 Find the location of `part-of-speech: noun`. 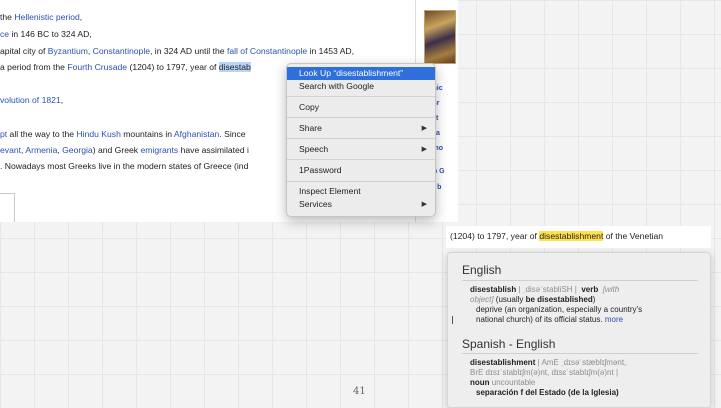

part-of-speech: noun is located at coordinates (480, 382).